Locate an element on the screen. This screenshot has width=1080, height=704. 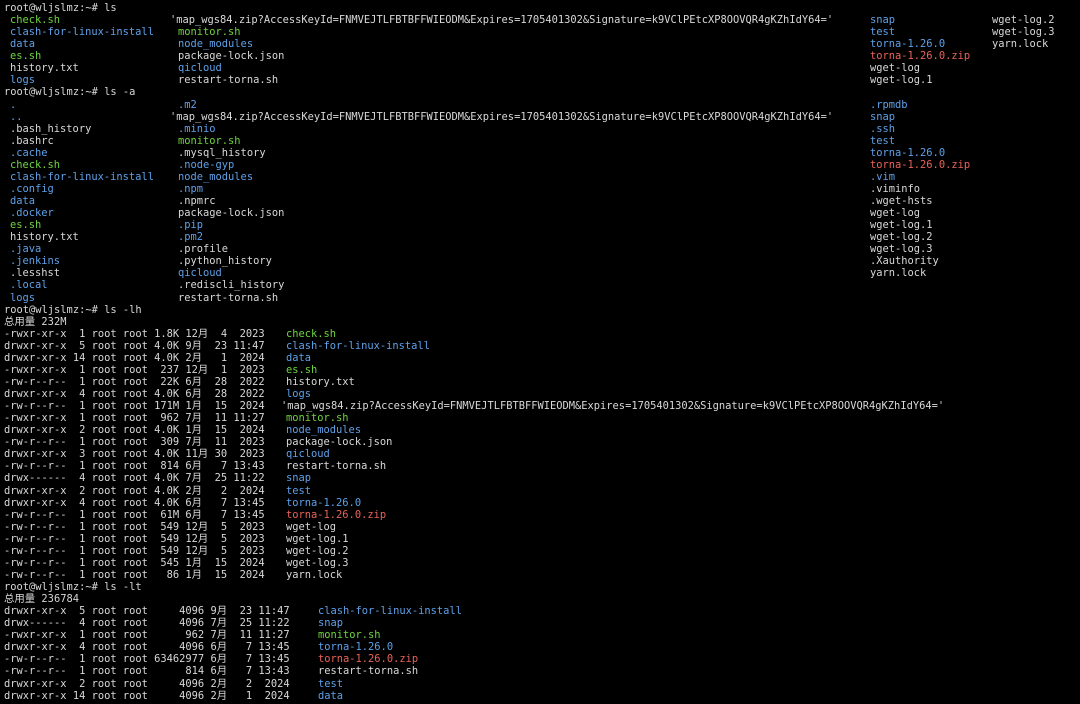
output-entry: 总用量 236784 is located at coordinates (41, 599).